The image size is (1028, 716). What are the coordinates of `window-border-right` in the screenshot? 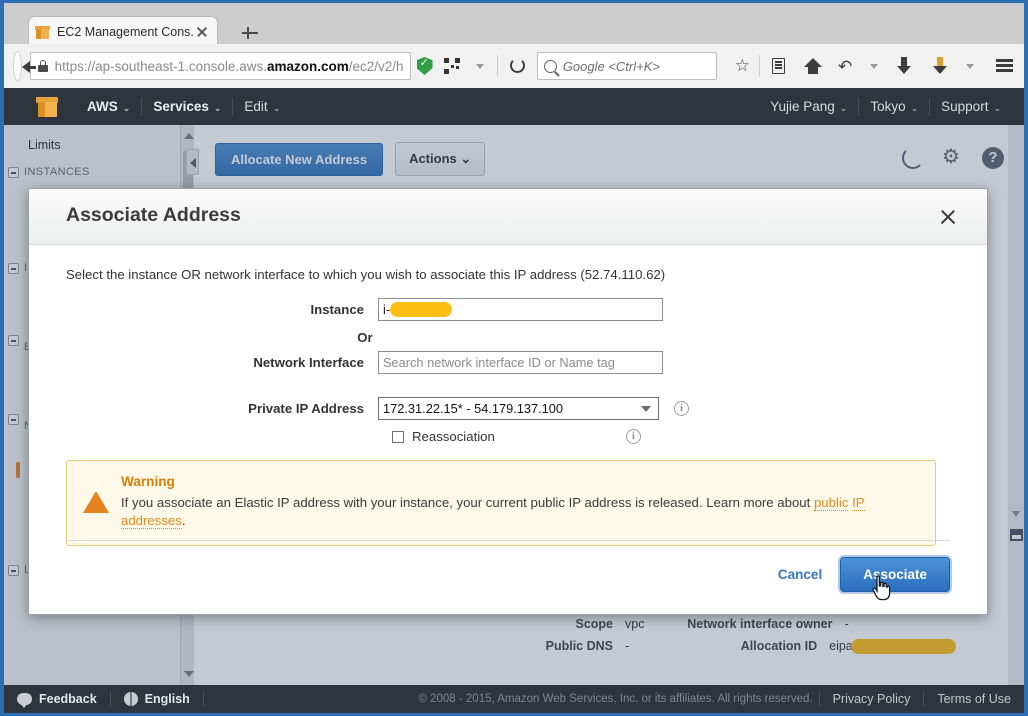 It's located at (1026, 358).